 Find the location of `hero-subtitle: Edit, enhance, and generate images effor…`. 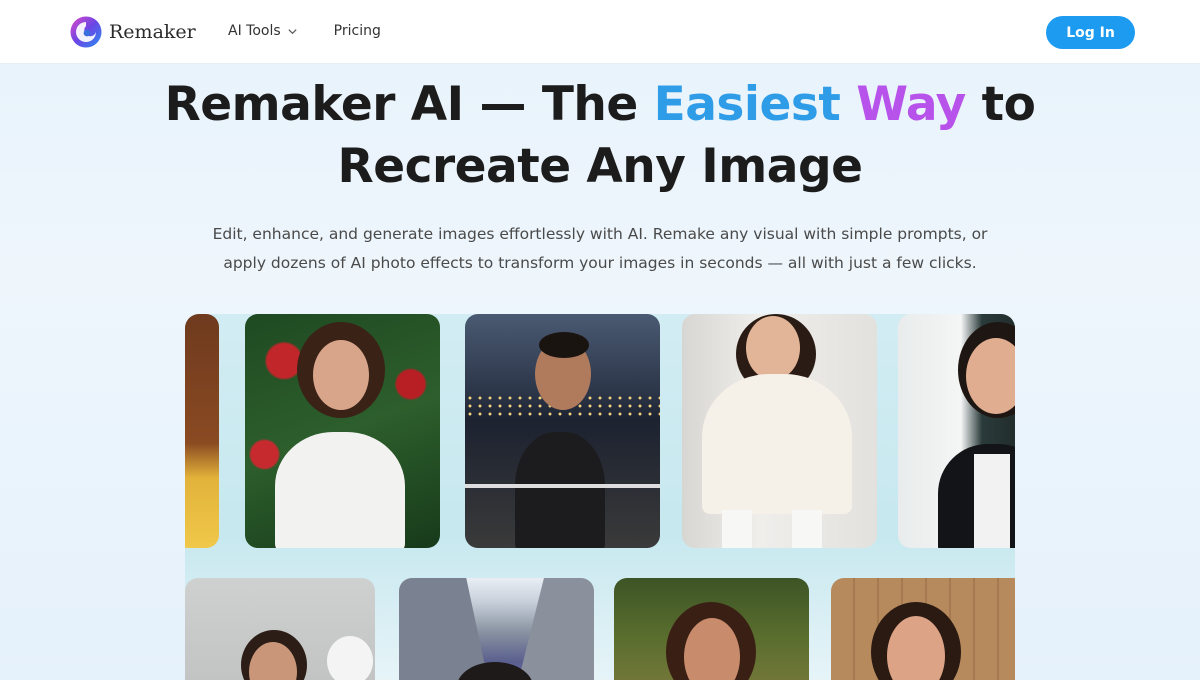

hero-subtitle: Edit, enhance, and generate images effor… is located at coordinates (600, 249).